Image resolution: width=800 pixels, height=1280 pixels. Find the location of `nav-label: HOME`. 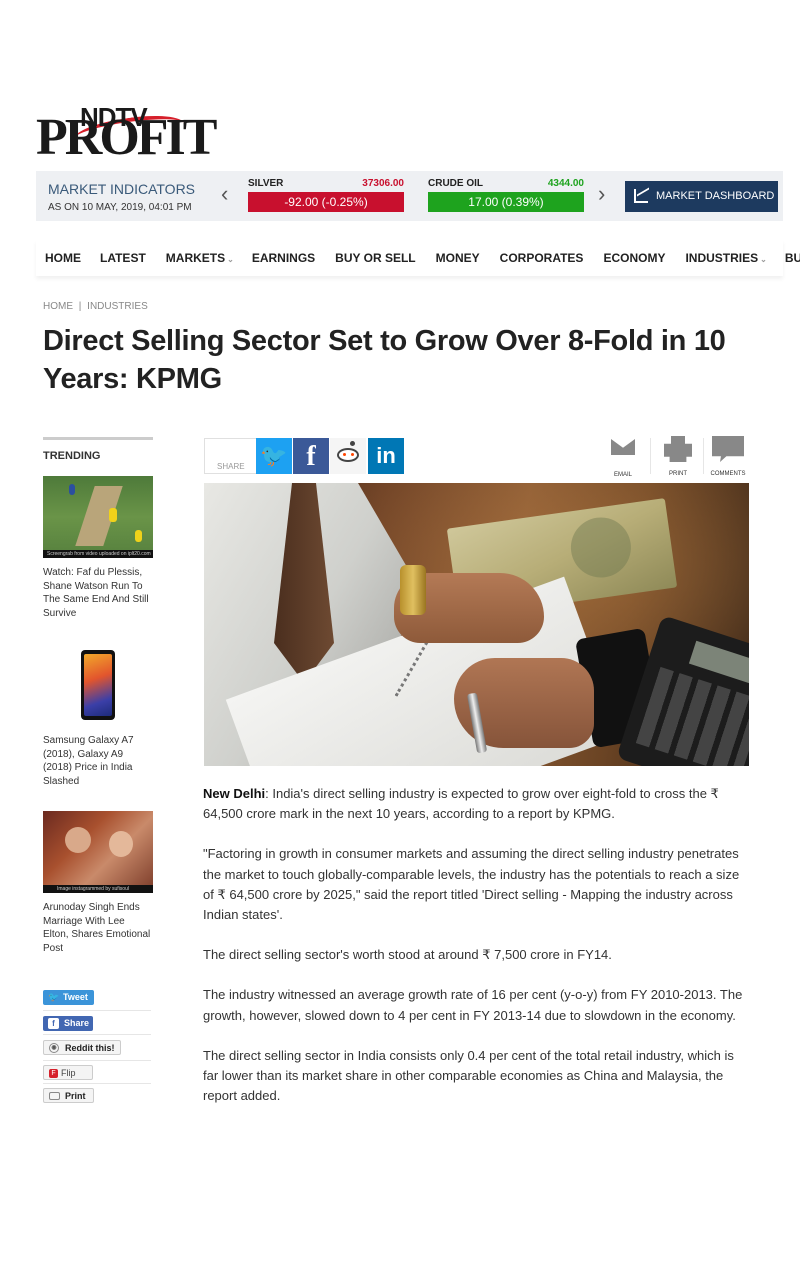

nav-label: HOME is located at coordinates (63, 258).